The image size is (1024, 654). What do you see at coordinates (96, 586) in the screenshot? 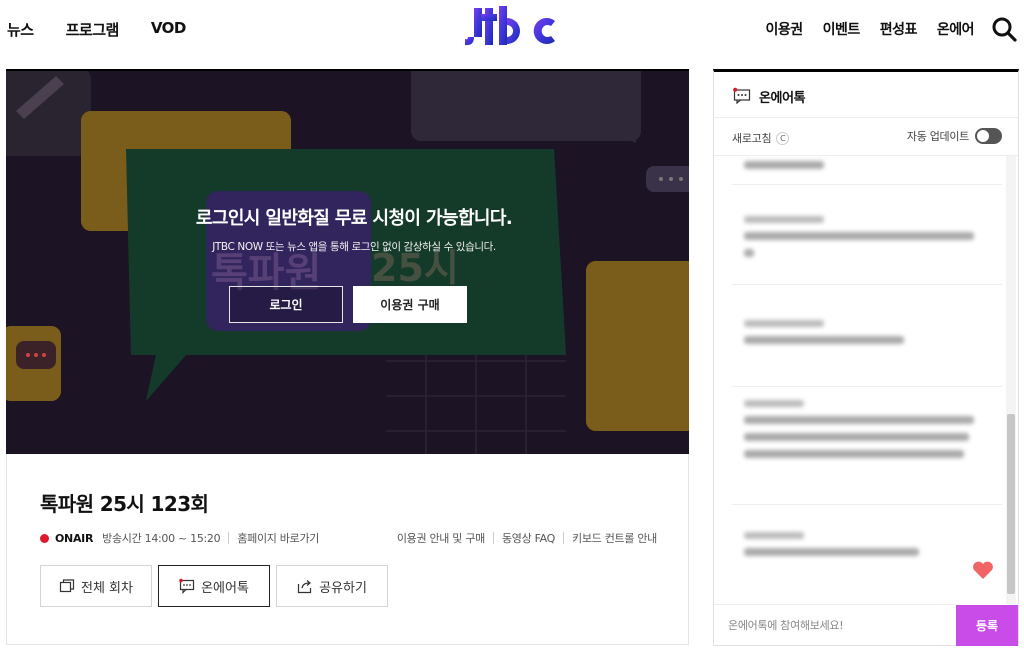
I see `all-episodes-button: 전체 회차` at bounding box center [96, 586].